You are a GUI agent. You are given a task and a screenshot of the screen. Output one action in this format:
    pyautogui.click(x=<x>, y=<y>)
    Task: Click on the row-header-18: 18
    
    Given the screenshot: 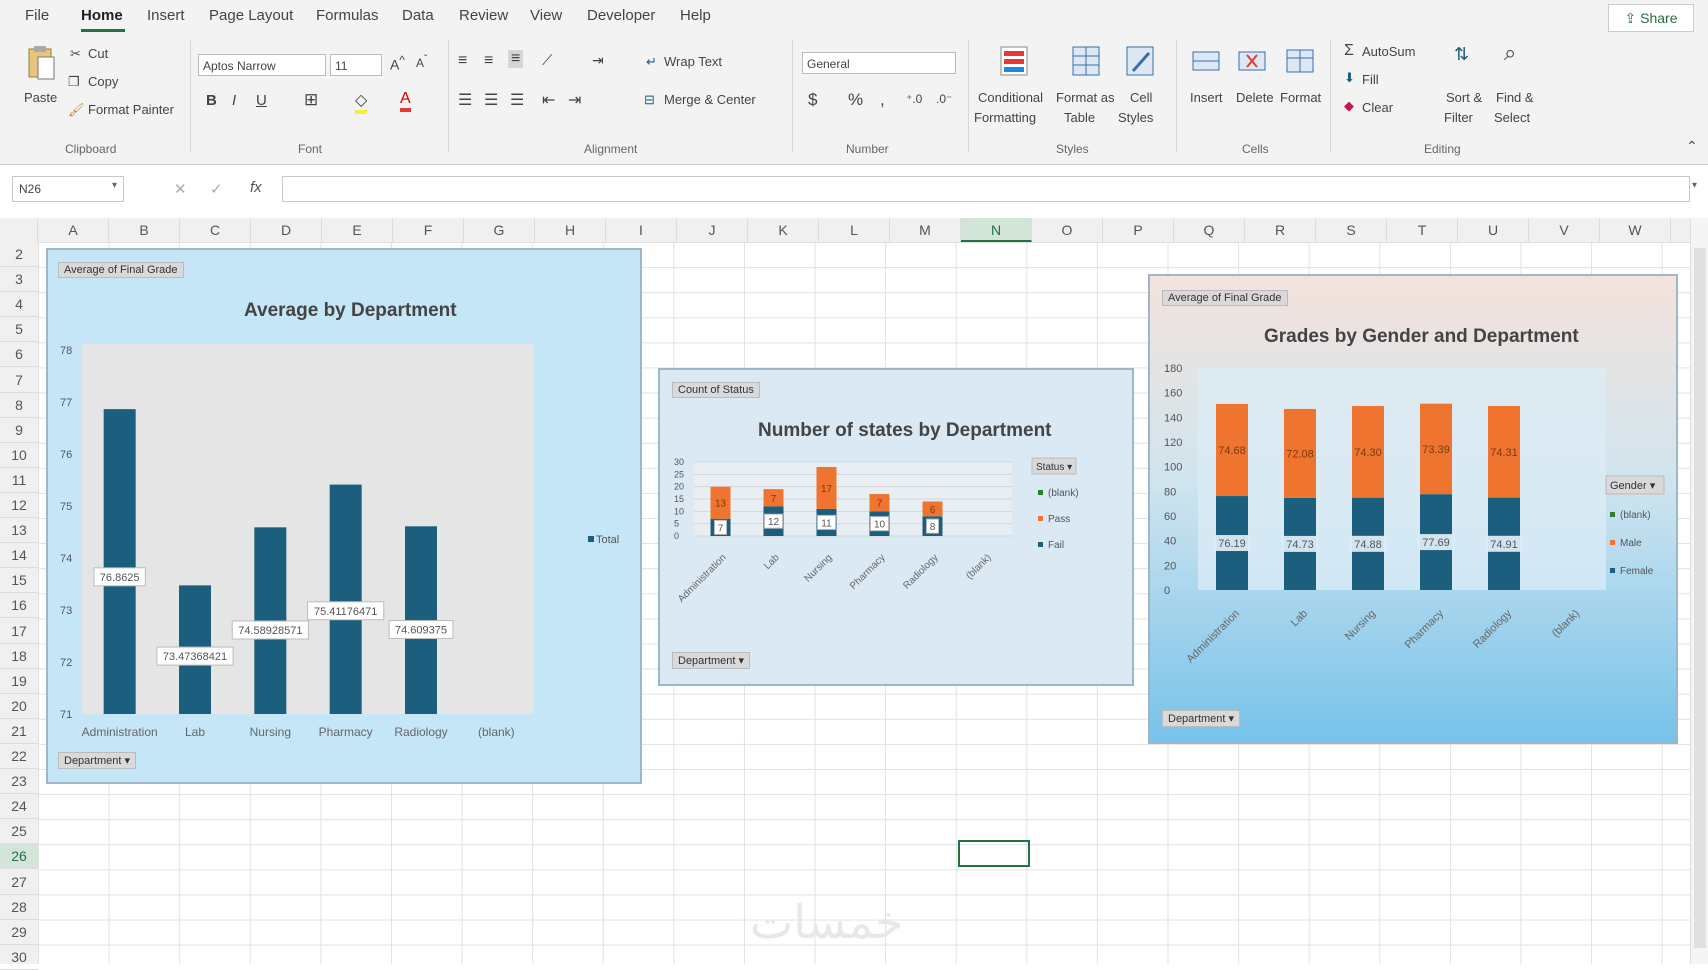 What is the action you would take?
    pyautogui.click(x=19, y=656)
    